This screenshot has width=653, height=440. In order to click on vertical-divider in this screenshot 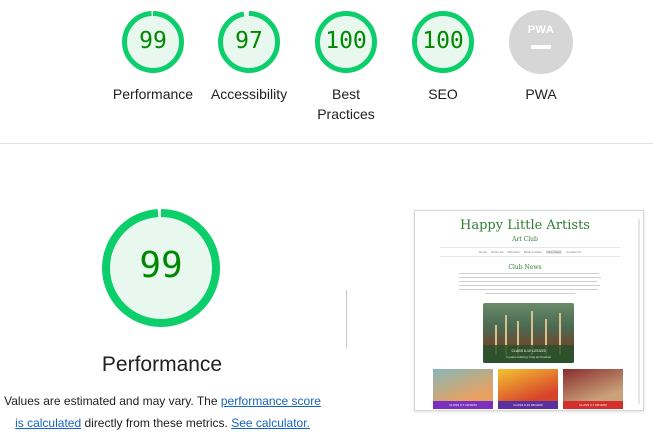, I will do `click(346, 319)`.